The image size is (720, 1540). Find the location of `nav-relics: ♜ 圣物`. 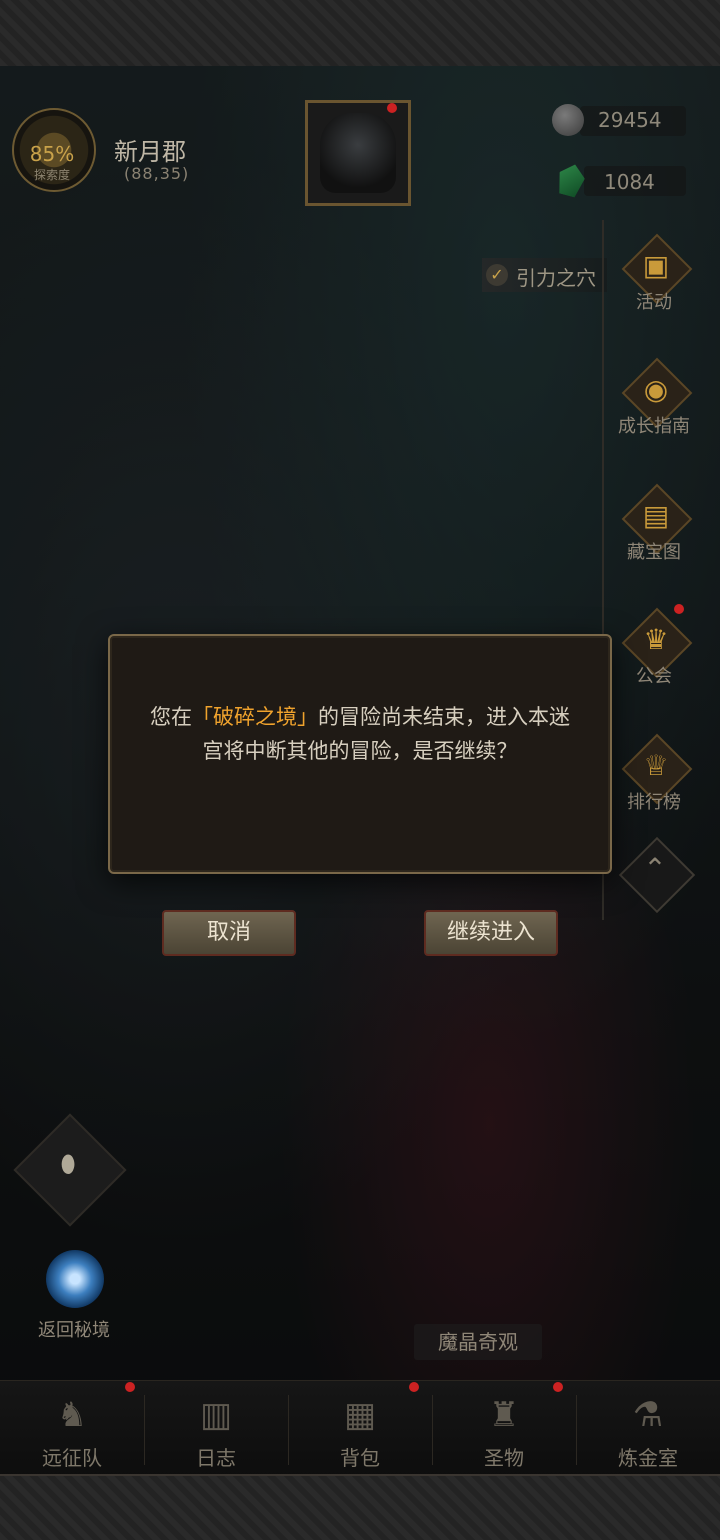

nav-relics: ♜ 圣物 is located at coordinates (504, 1428).